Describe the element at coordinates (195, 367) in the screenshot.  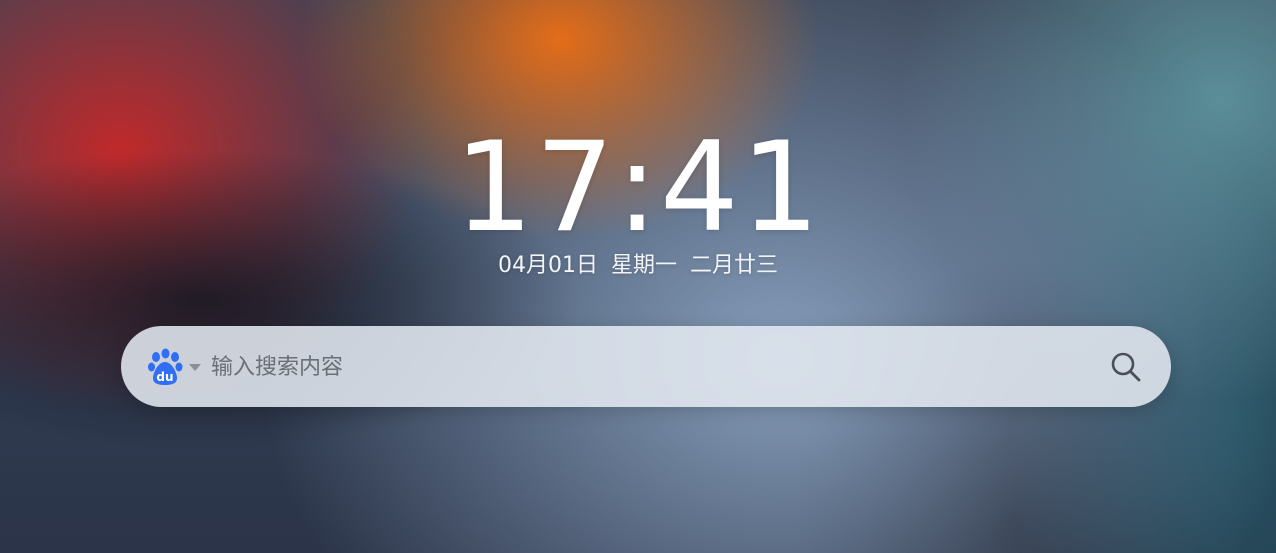
I see `chevron-down-icon` at that location.